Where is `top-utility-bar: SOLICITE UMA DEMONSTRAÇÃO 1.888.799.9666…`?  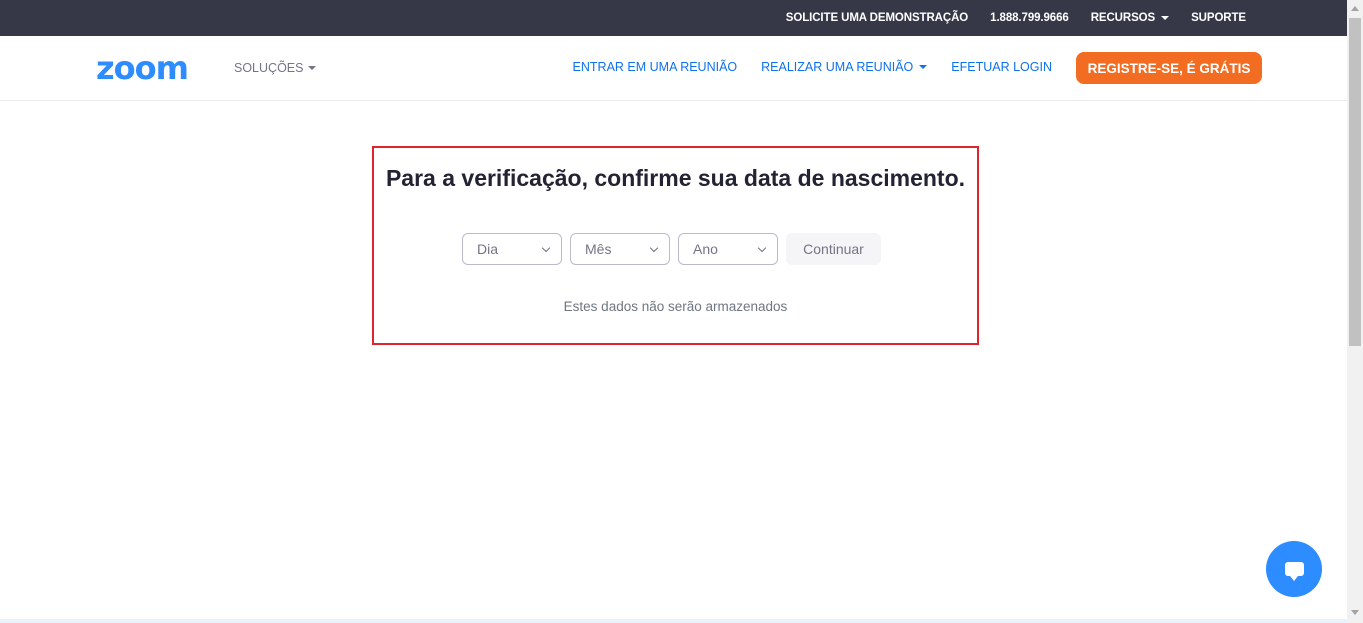 top-utility-bar: SOLICITE UMA DEMONSTRAÇÃO 1.888.799.9666… is located at coordinates (673, 18).